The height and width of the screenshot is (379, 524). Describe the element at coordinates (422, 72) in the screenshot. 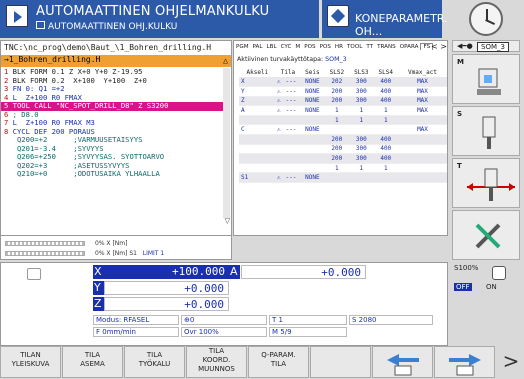

I see `column-header: Vmax_act` at that location.